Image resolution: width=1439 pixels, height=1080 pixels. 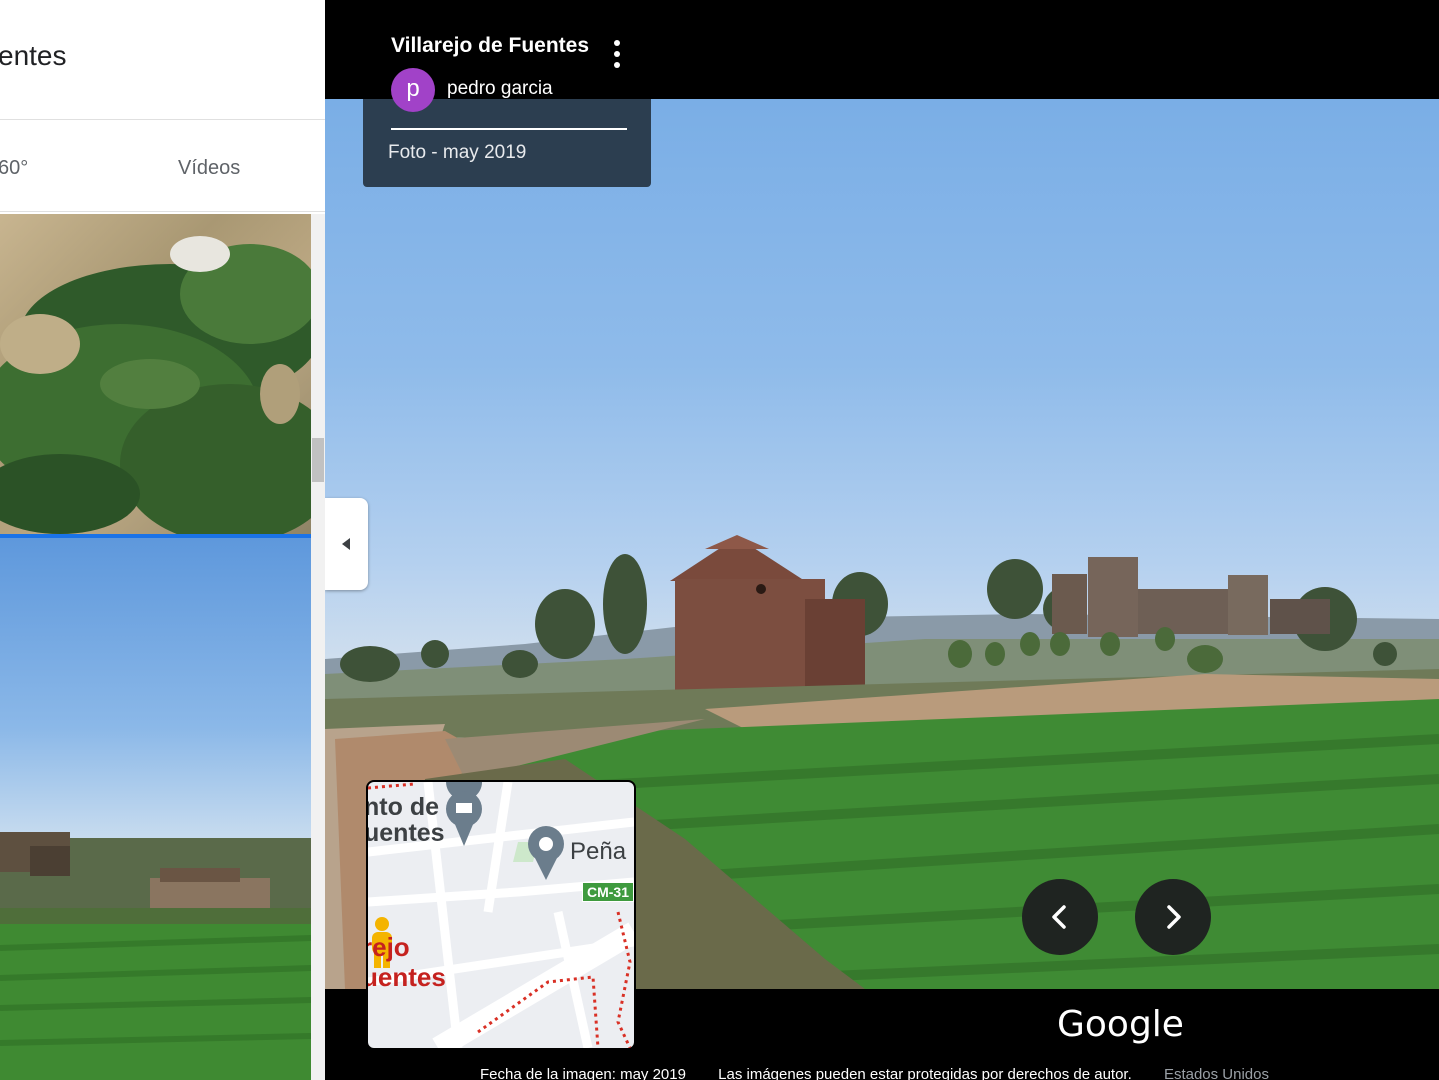 What do you see at coordinates (14, 168) in the screenshot?
I see `tab-360: 60°` at bounding box center [14, 168].